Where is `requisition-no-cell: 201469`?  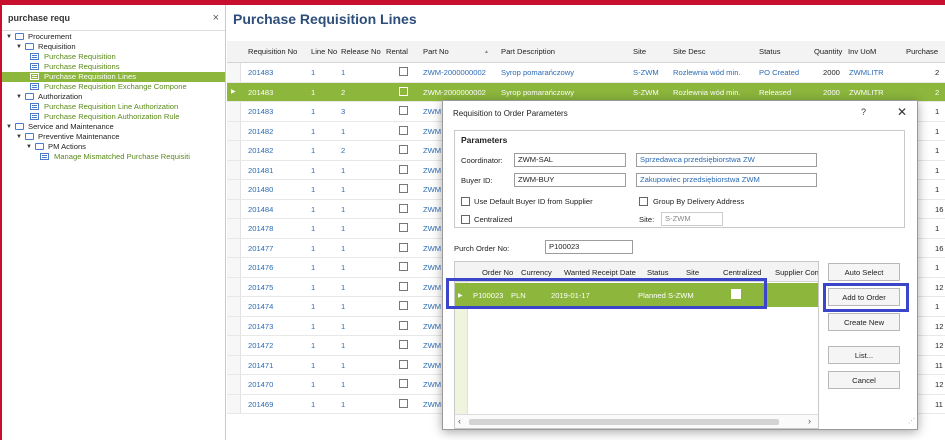 requisition-no-cell: 201469 is located at coordinates (260, 404).